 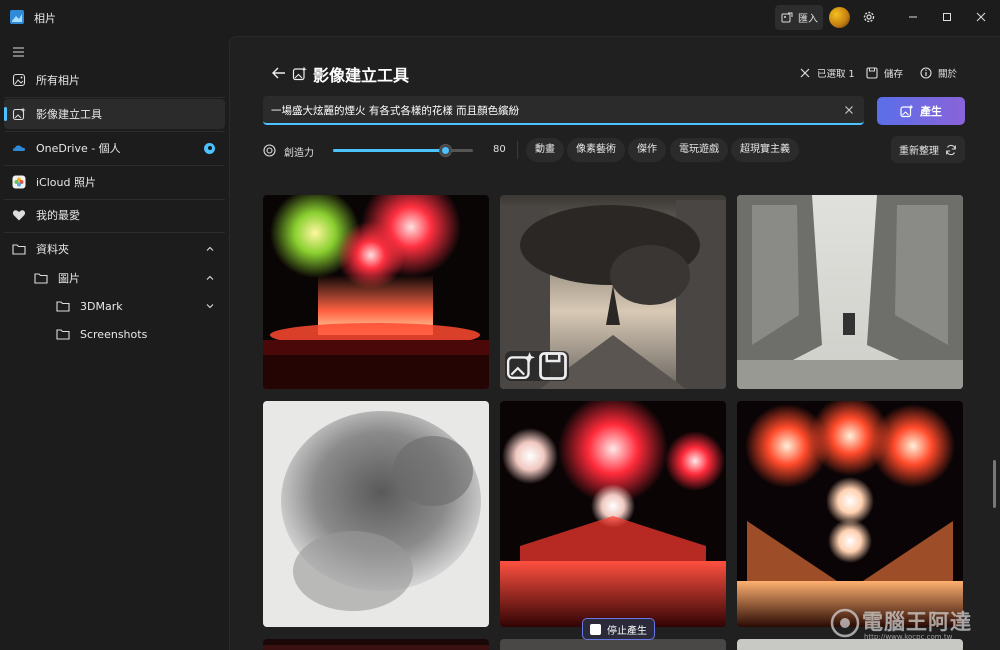 I want to click on sidebar-item-favorites: 我的最愛, so click(x=114, y=215).